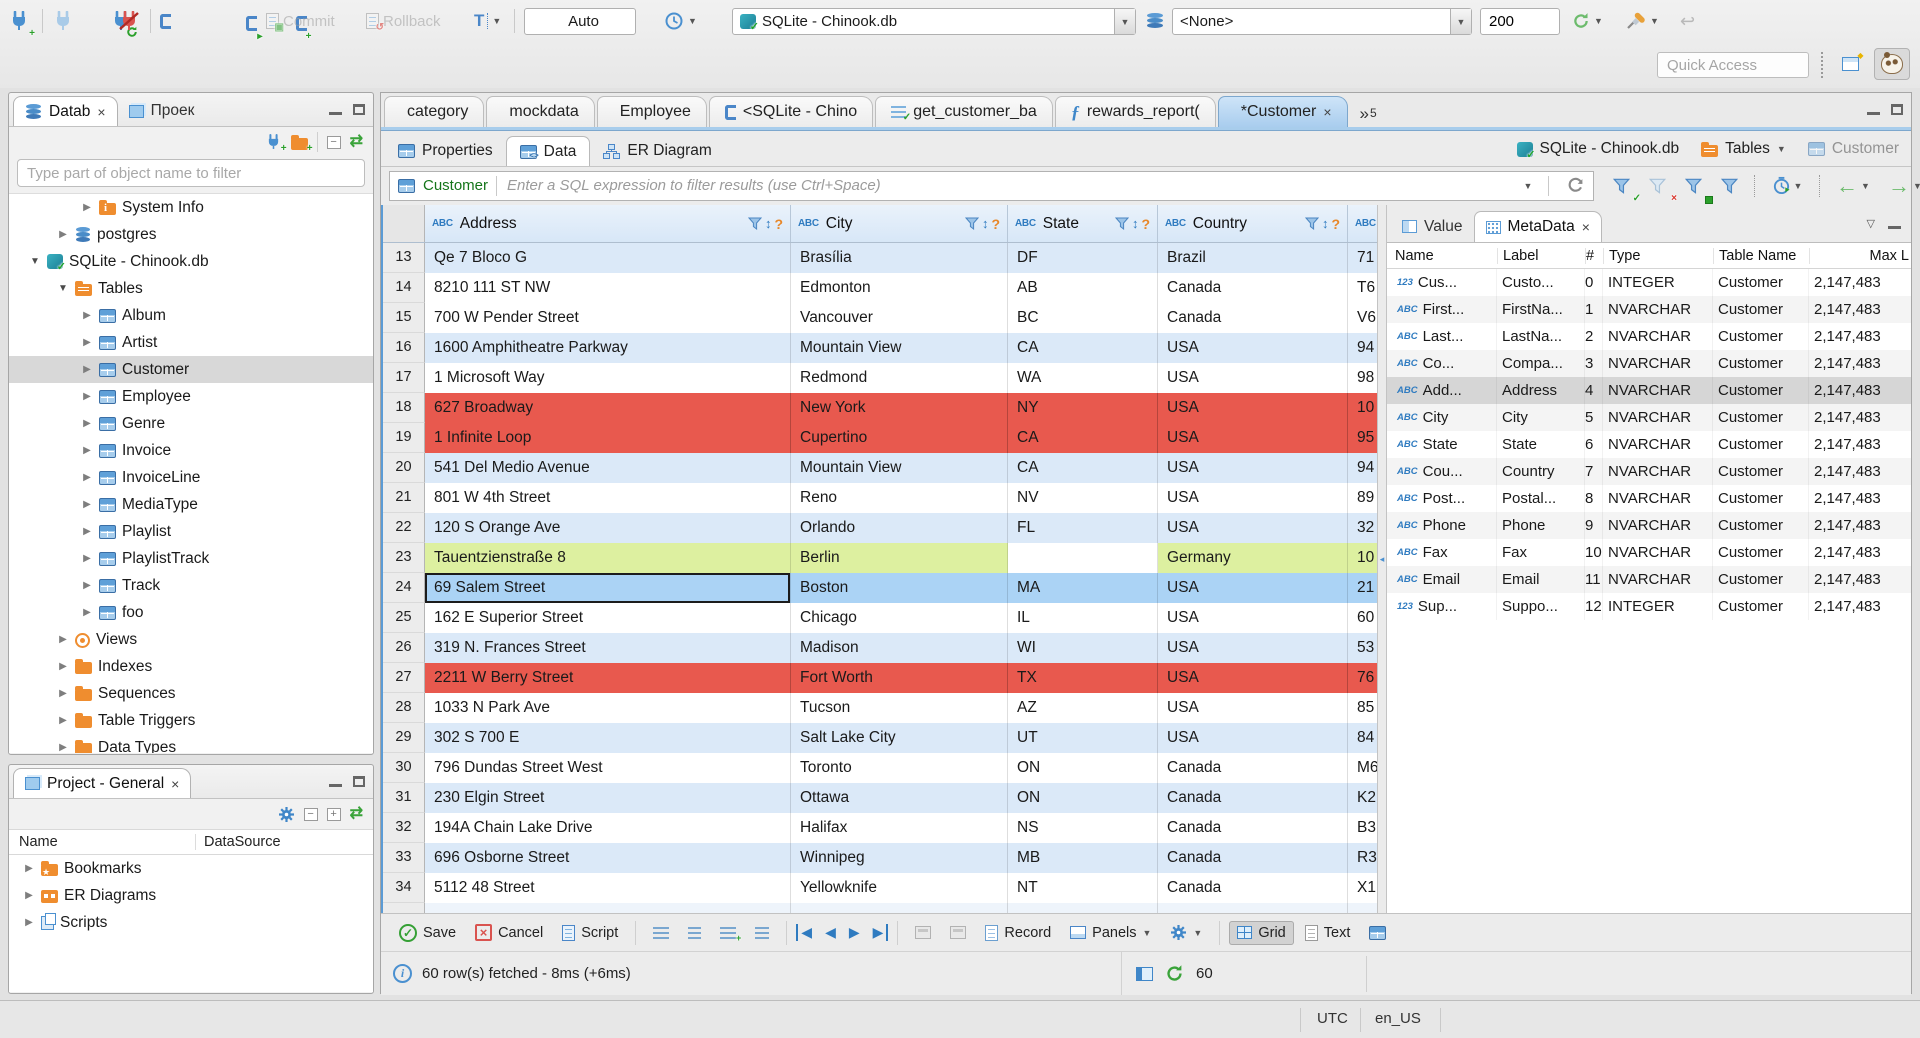 The image size is (1920, 1038). What do you see at coordinates (608, 408) in the screenshot?
I see `cell-address: 627 Broadway` at bounding box center [608, 408].